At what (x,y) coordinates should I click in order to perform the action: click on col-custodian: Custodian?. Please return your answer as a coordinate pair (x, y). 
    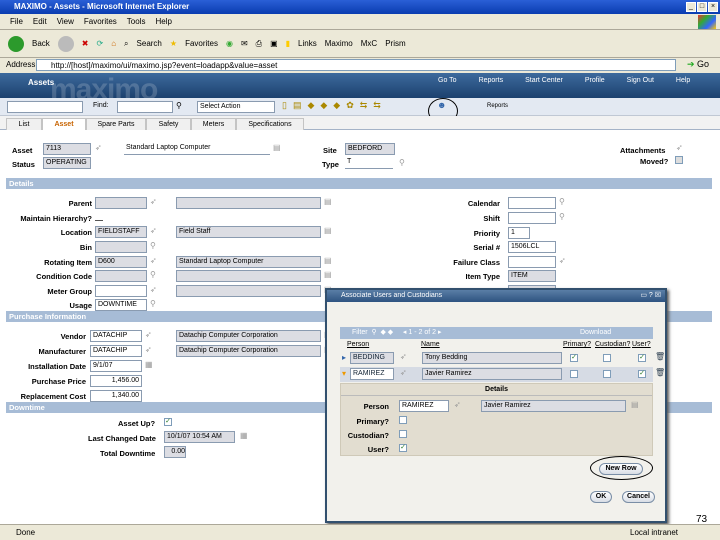
    Looking at the image, I should click on (612, 344).